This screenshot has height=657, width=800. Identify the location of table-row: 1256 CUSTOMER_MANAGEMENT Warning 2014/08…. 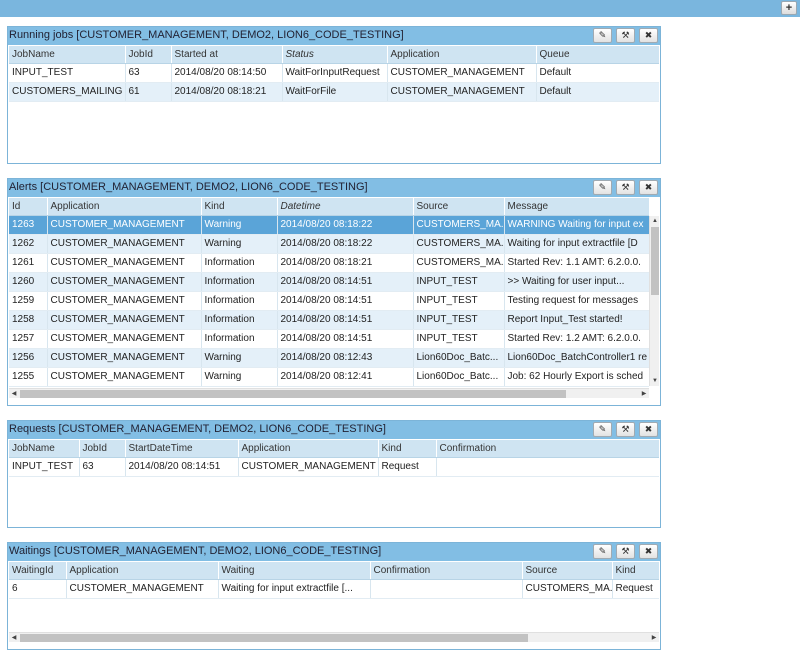
(329, 358).